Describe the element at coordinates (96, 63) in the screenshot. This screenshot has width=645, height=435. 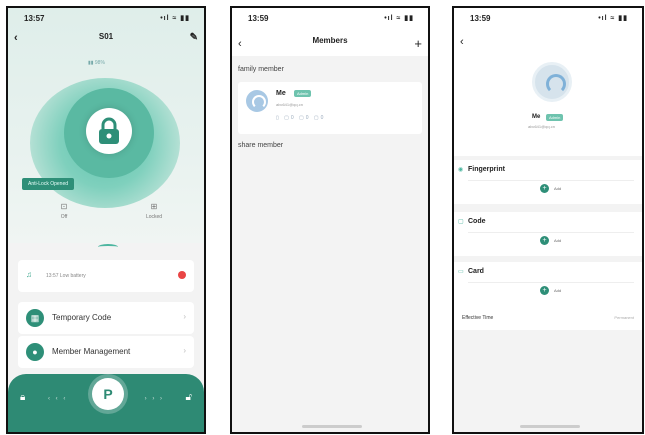
I see `battery-level: ▮▮ 98%` at that location.